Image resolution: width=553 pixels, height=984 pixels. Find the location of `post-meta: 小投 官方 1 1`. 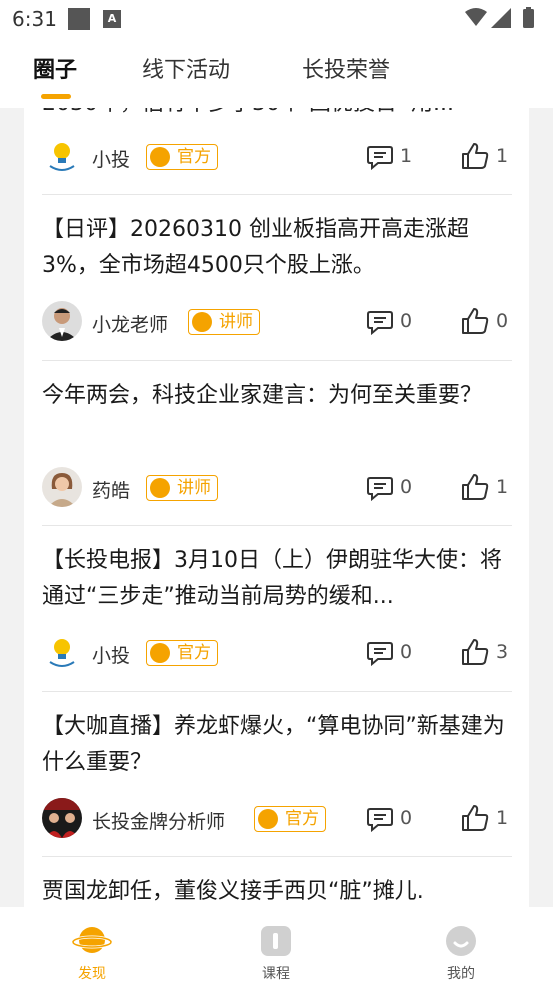

post-meta: 小投 官方 1 1 is located at coordinates (277, 157).